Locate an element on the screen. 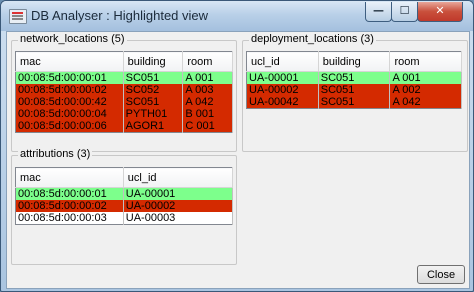 Image resolution: width=474 pixels, height=292 pixels. table-row: 00:08:5d:00:00:01 UA-00001 is located at coordinates (124, 193).